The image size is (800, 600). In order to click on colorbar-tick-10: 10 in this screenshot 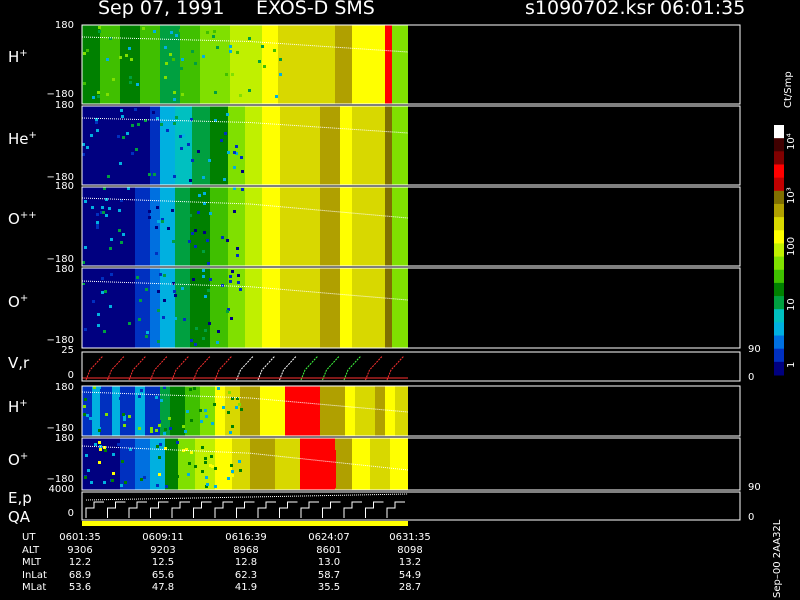, I will do `click(791, 304)`.